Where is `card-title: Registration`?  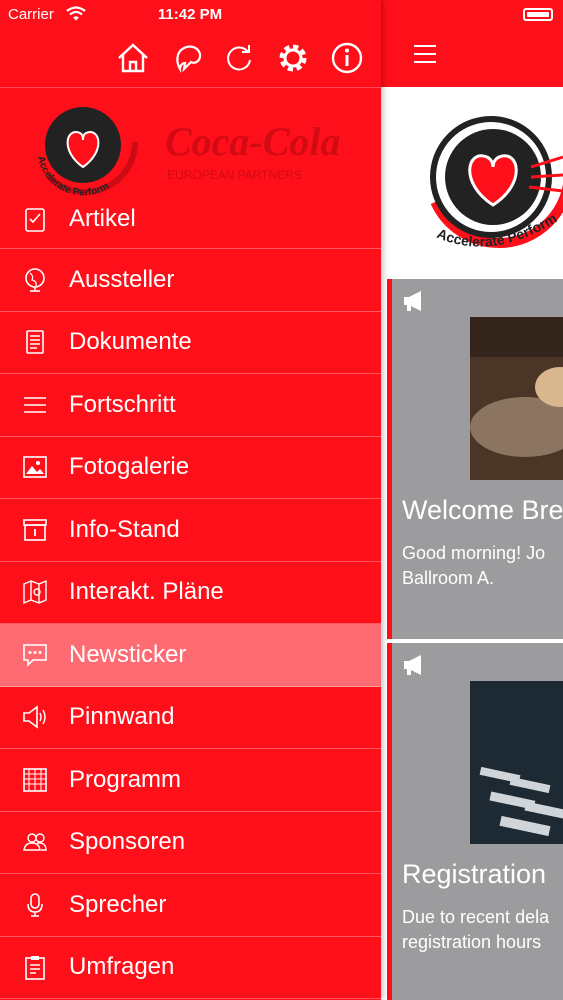
card-title: Registration is located at coordinates (474, 874).